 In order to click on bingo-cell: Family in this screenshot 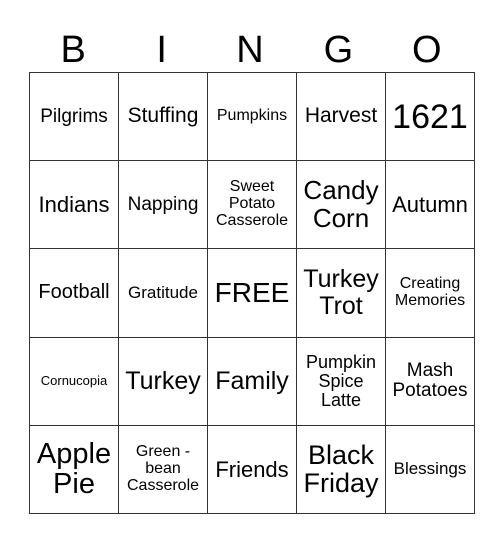, I will do `click(252, 381)`.